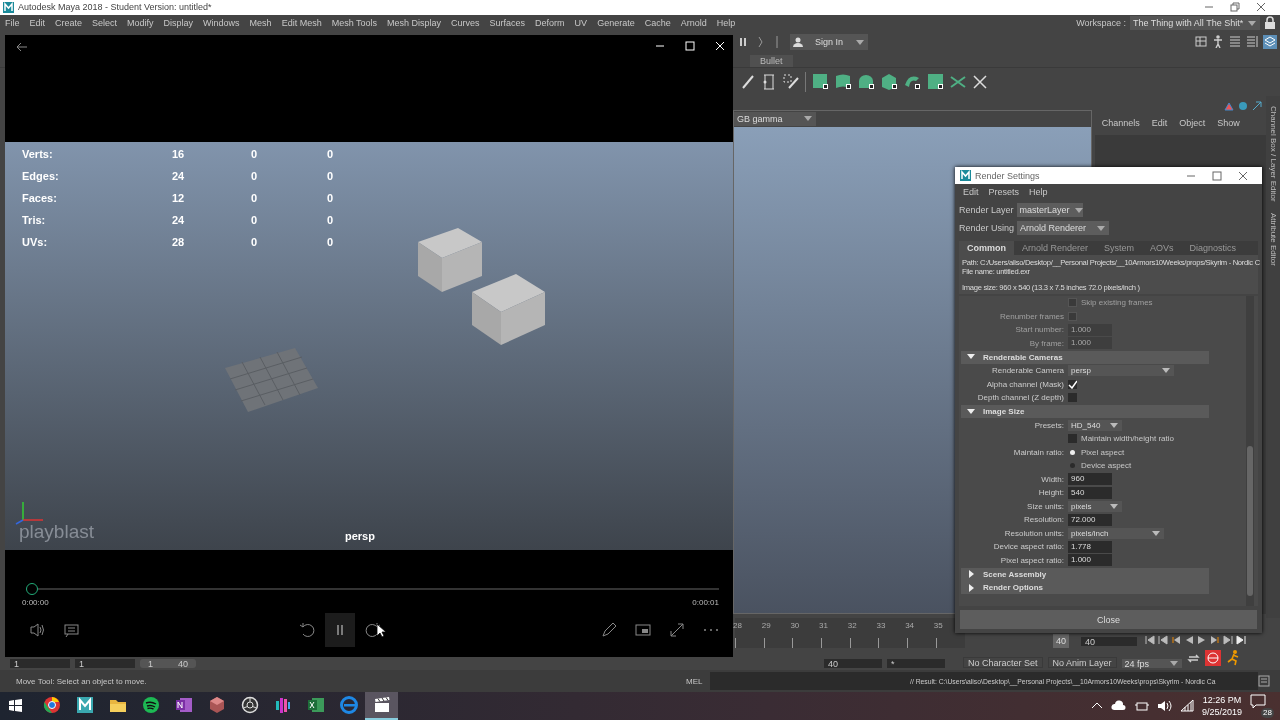 This screenshot has width=1280, height=720. Describe the element at coordinates (307, 630) in the screenshot. I see `rewind-icon` at that location.